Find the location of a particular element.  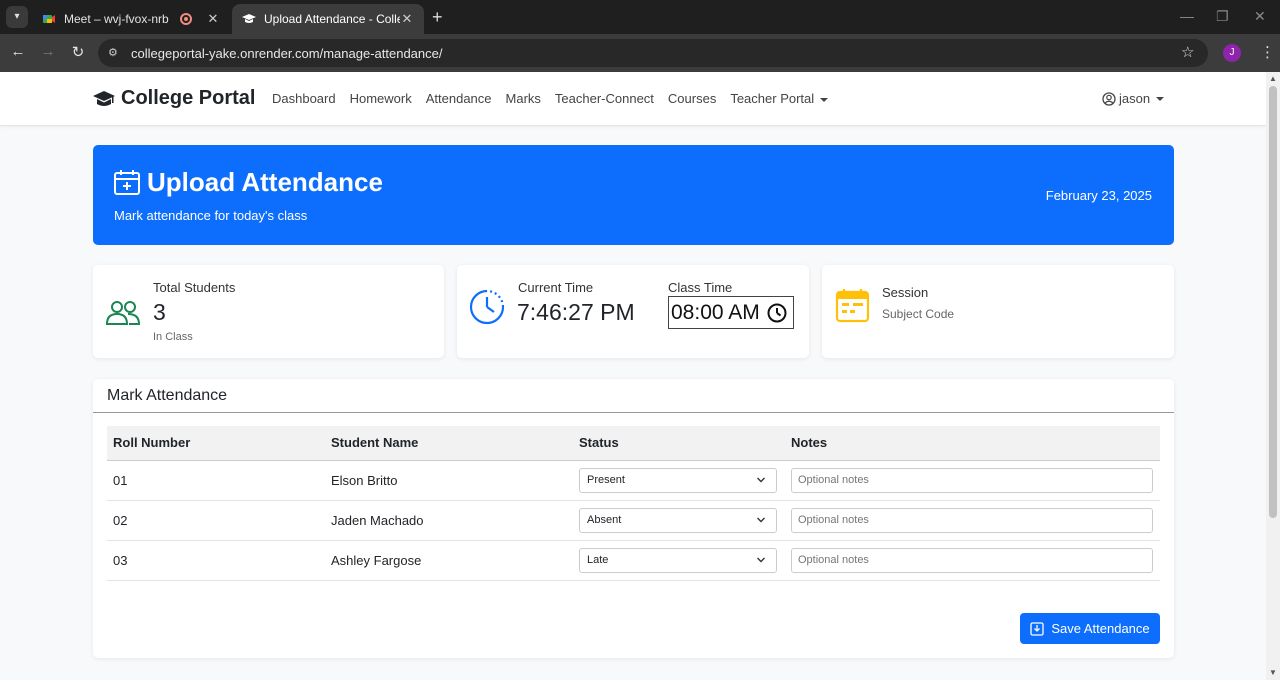

save-attendance-button: Save Attendance is located at coordinates (1090, 628).